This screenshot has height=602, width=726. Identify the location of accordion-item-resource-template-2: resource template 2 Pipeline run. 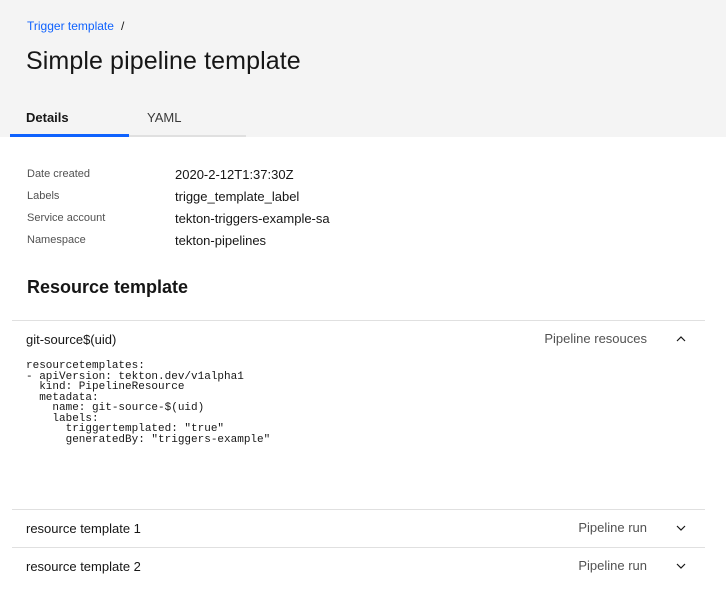
(358, 566).